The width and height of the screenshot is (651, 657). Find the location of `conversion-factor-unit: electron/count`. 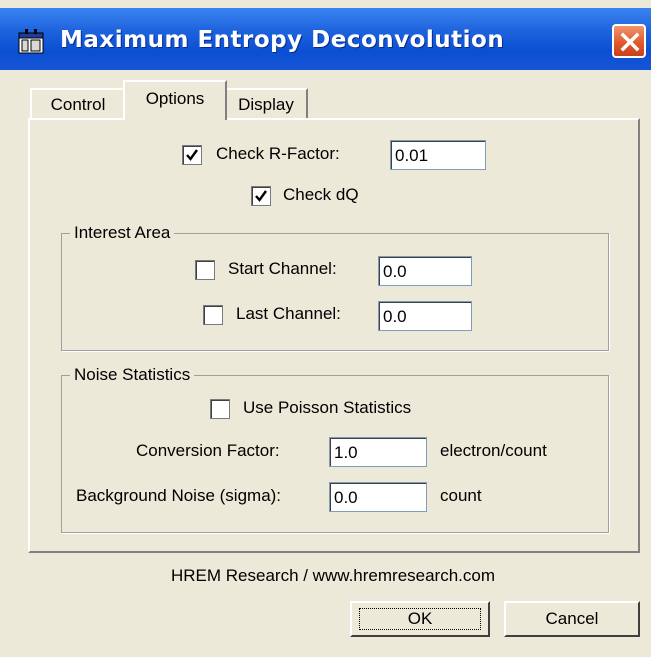

conversion-factor-unit: electron/count is located at coordinates (493, 450).